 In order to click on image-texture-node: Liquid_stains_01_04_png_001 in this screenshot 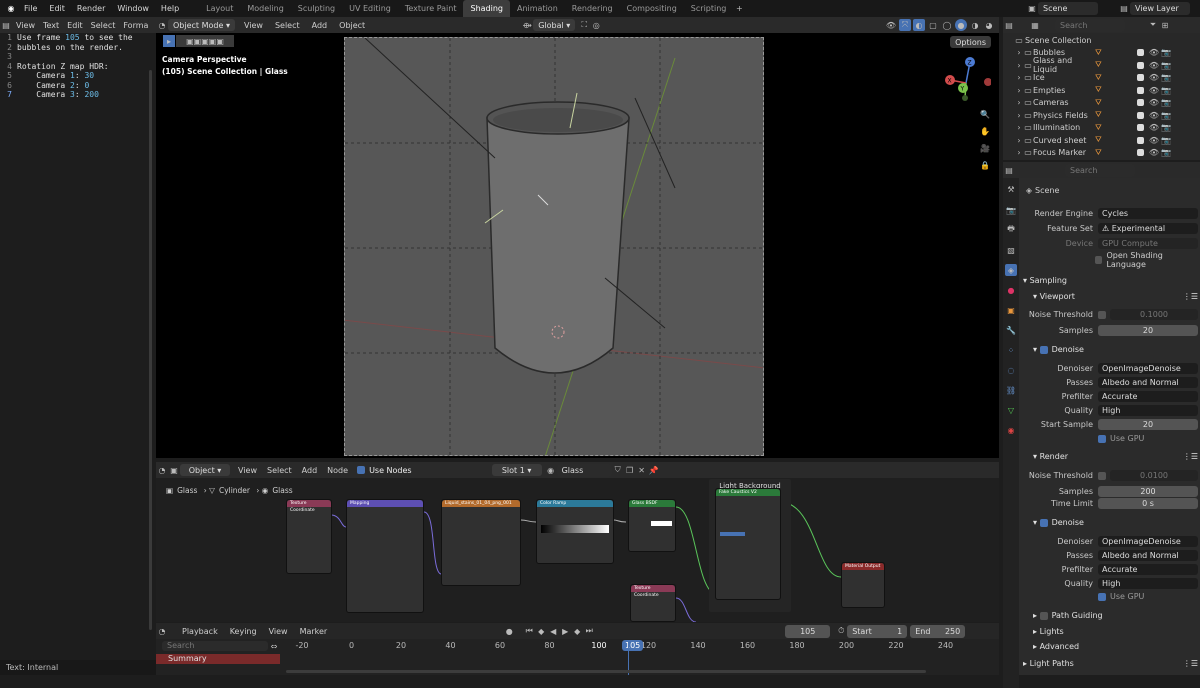, I will do `click(481, 542)`.